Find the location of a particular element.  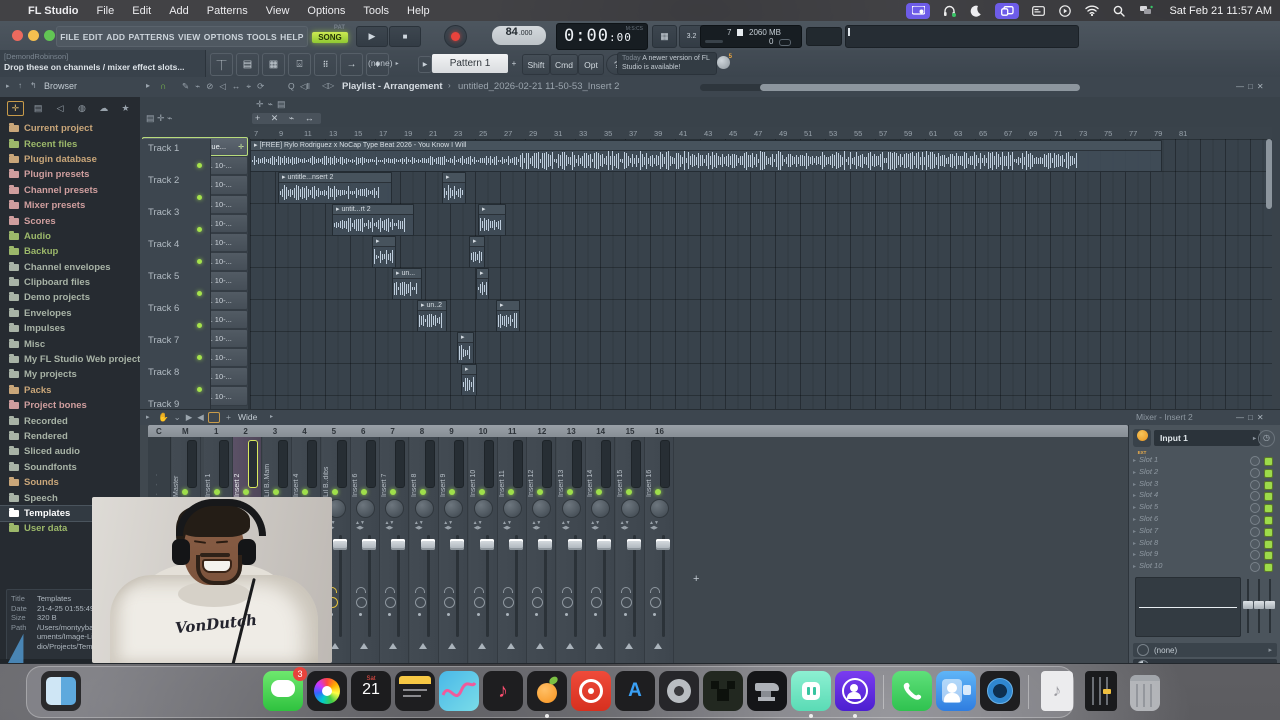

menubar-menu-view: View is located at coordinates (278, 11).